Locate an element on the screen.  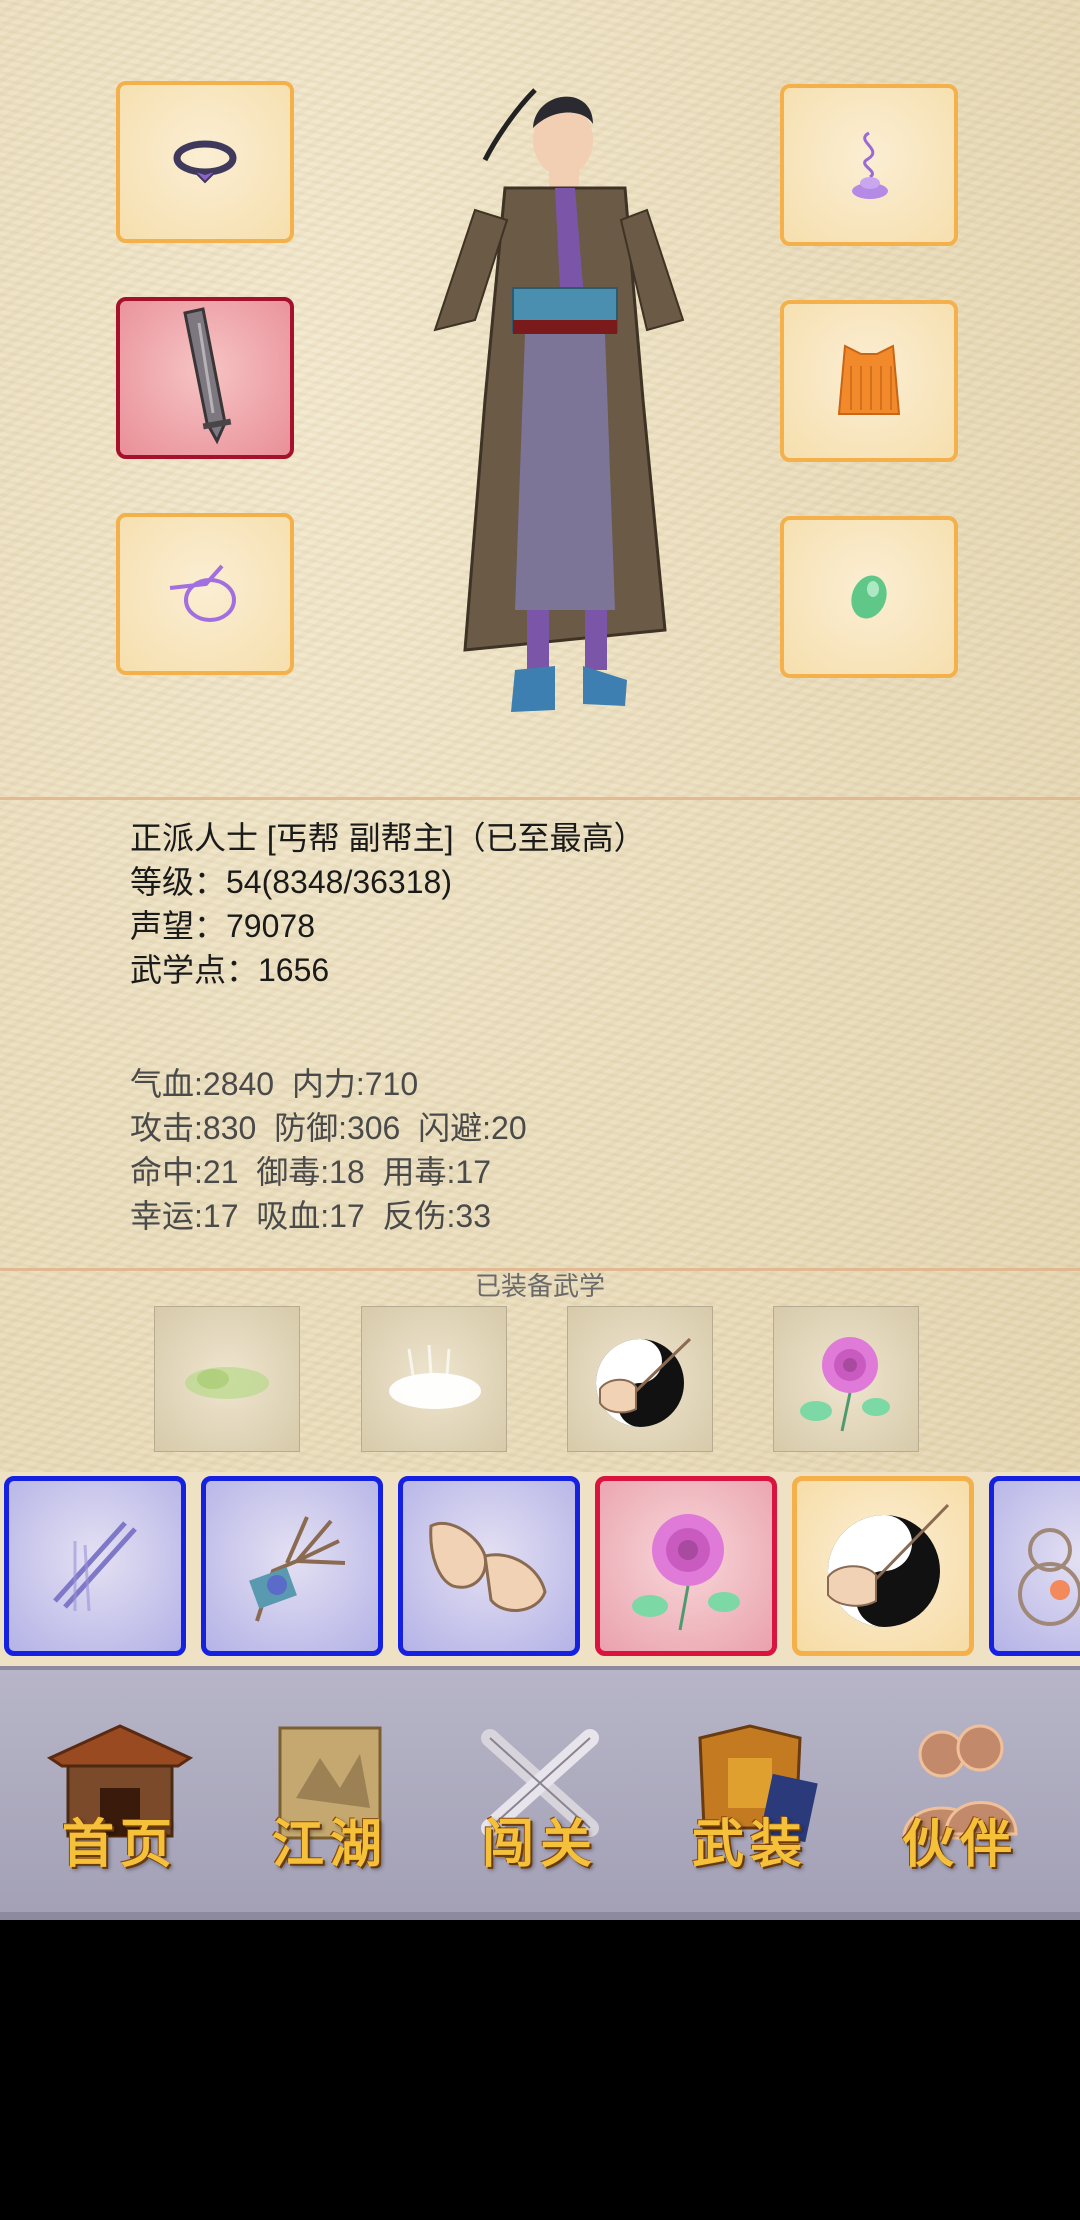
nav-jianghu: 江湖 is located at coordinates (330, 1803).